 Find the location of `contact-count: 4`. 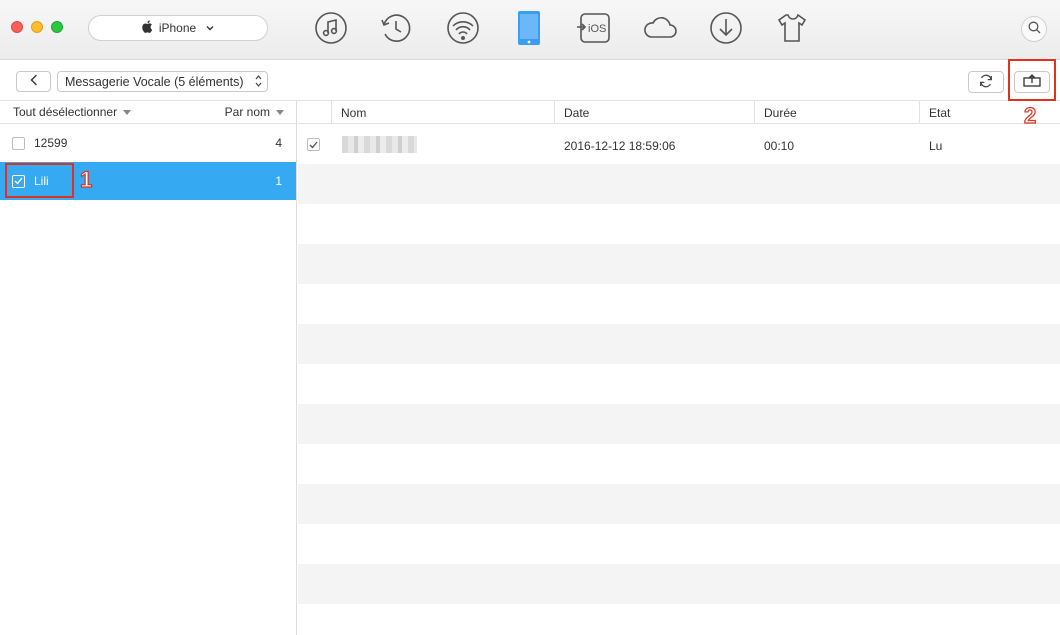

contact-count: 4 is located at coordinates (278, 143).